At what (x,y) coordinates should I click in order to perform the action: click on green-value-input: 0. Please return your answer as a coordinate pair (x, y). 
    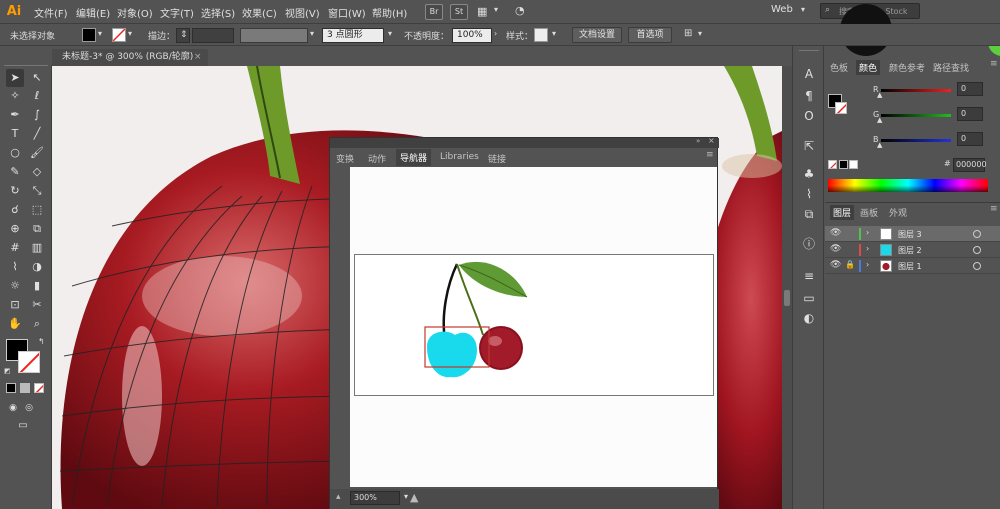
    Looking at the image, I should click on (970, 114).